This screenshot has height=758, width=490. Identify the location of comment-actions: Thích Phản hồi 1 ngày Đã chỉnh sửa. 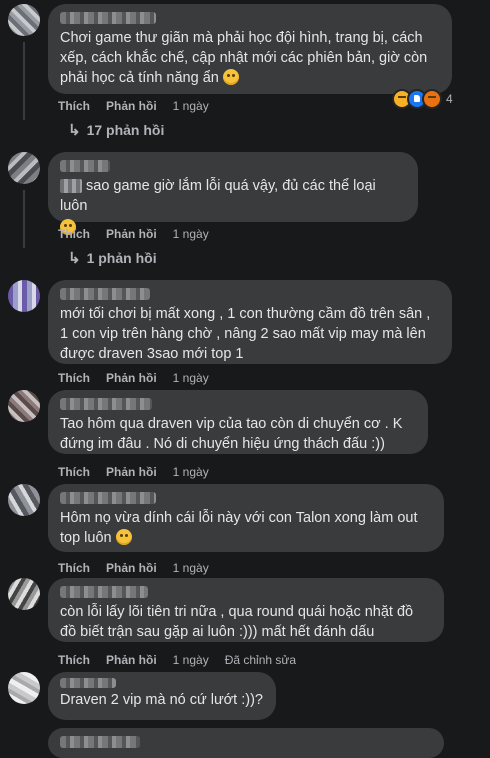
(177, 660).